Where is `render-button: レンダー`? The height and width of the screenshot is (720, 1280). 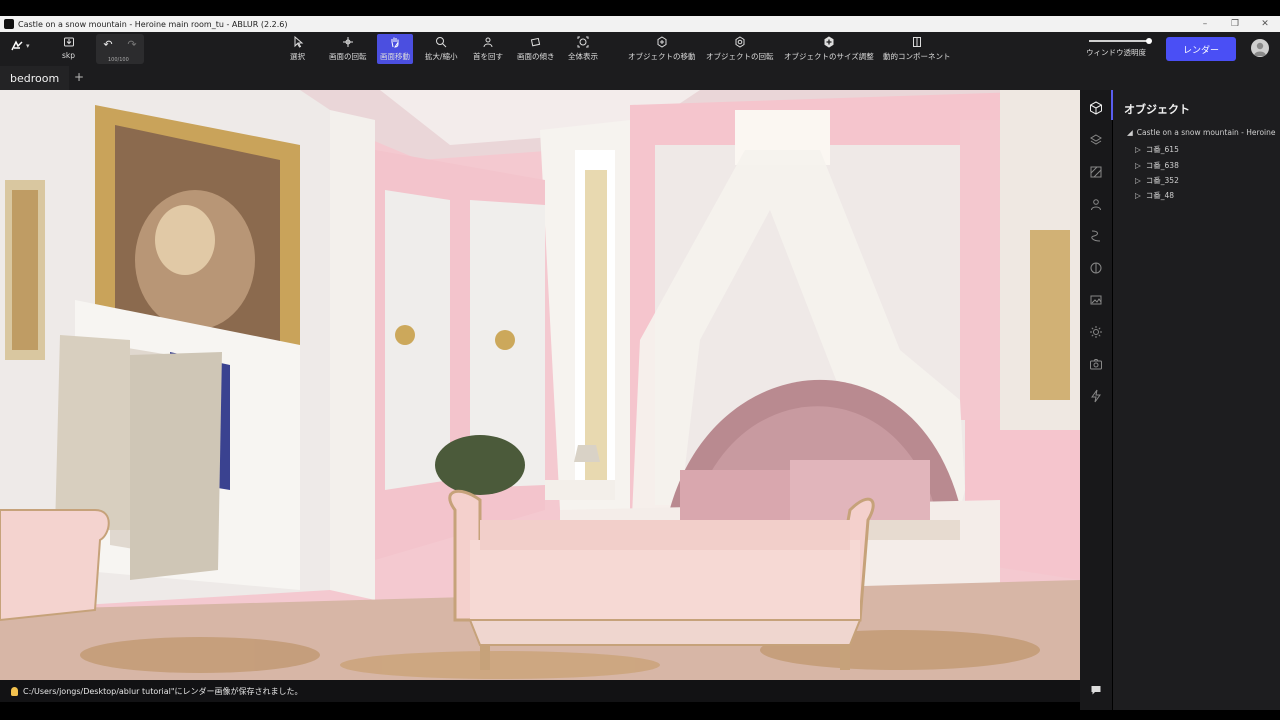
render-button: レンダー is located at coordinates (1201, 49).